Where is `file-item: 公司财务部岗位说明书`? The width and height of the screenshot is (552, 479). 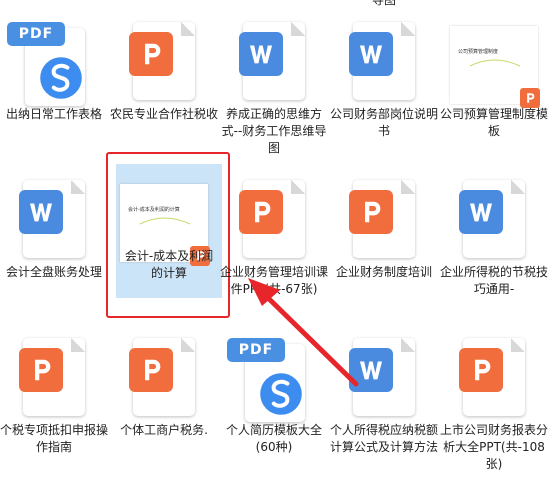
file-item: 公司财务部岗位说明书 is located at coordinates (384, 79).